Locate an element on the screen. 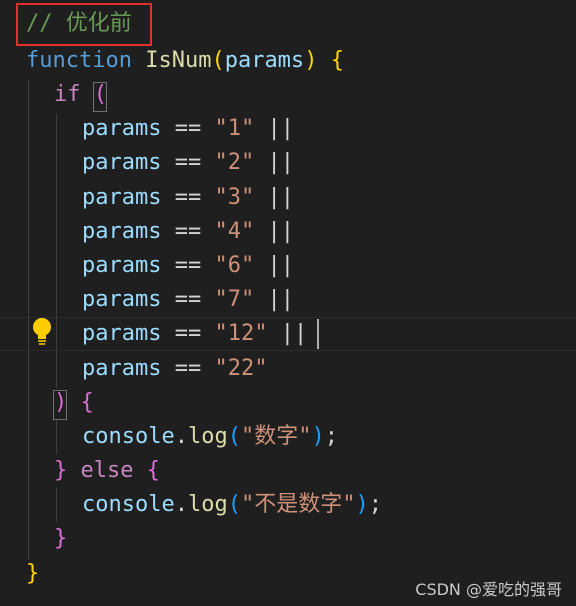  code-token: "1" is located at coordinates (234, 128).